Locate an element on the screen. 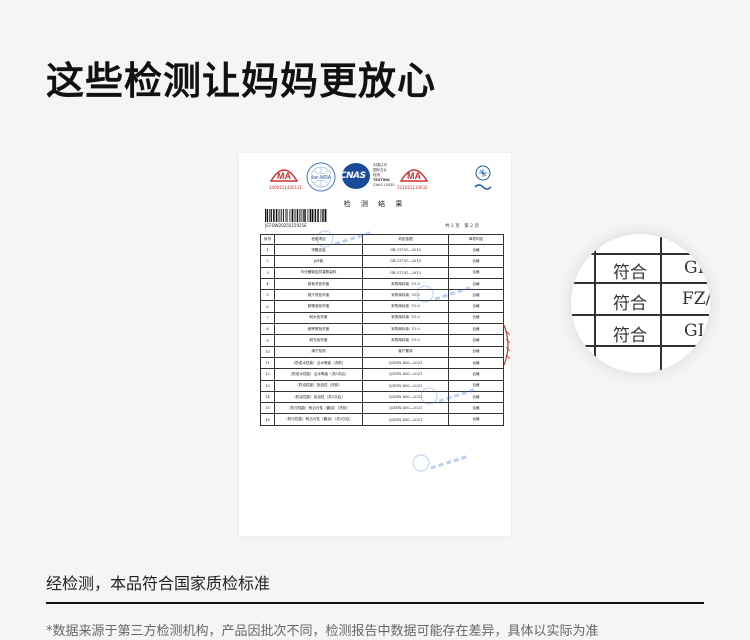 This screenshot has height=640, width=750. cell-index: 14 is located at coordinates (267, 397).